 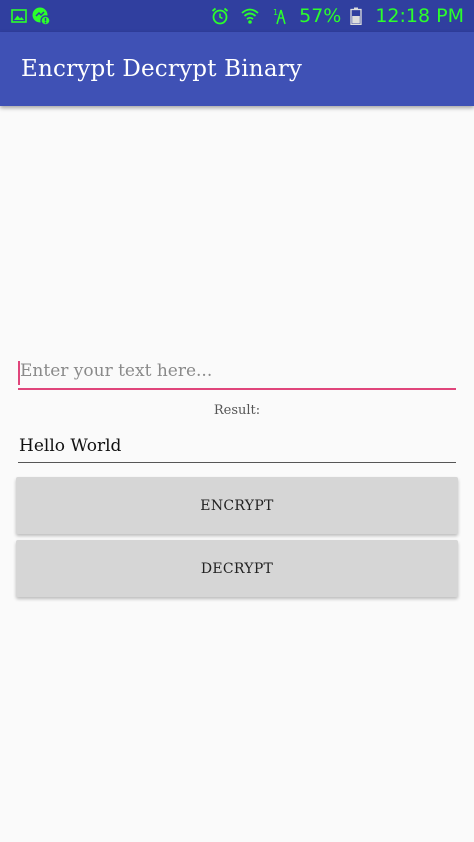 What do you see at coordinates (356, 16) in the screenshot?
I see `battery-icon` at bounding box center [356, 16].